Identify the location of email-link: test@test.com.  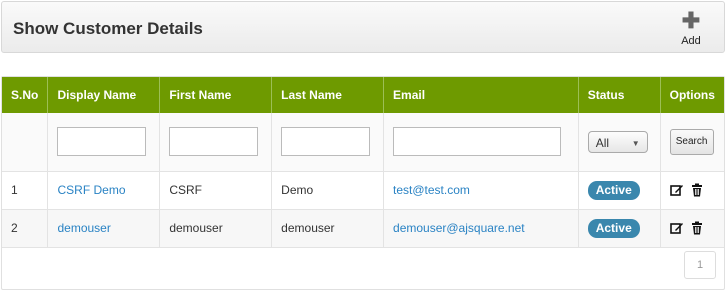
(431, 190).